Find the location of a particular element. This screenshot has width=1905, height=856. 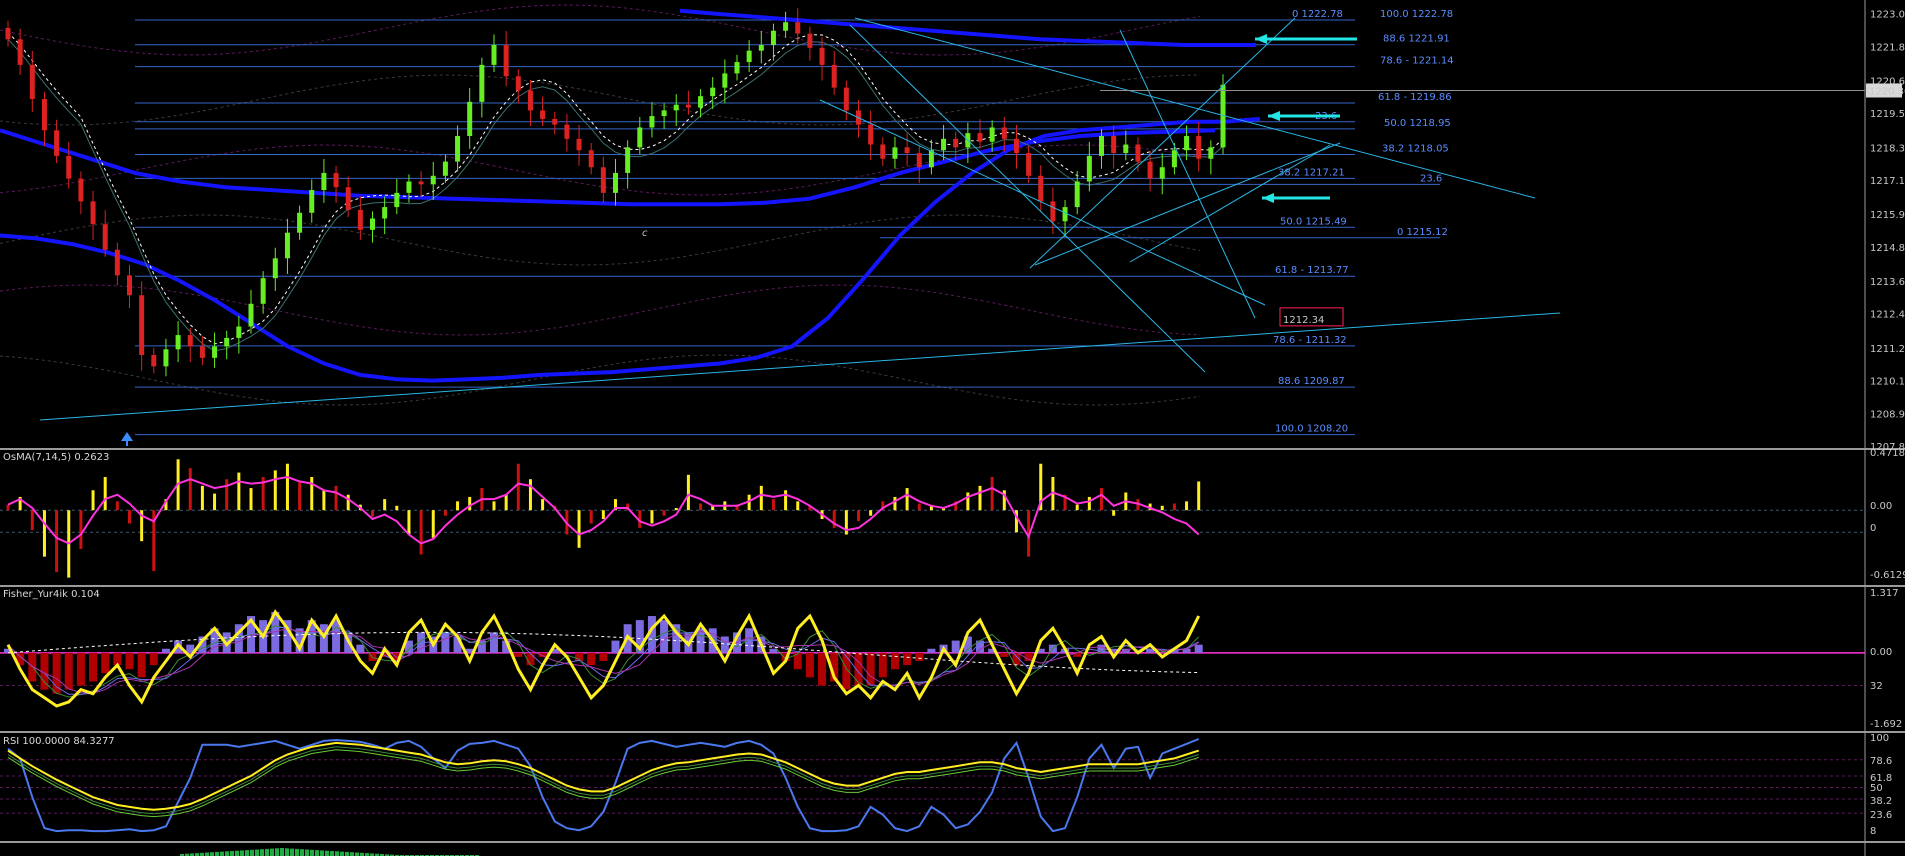

price-tick-label: 1219.50 is located at coordinates (1887, 114).